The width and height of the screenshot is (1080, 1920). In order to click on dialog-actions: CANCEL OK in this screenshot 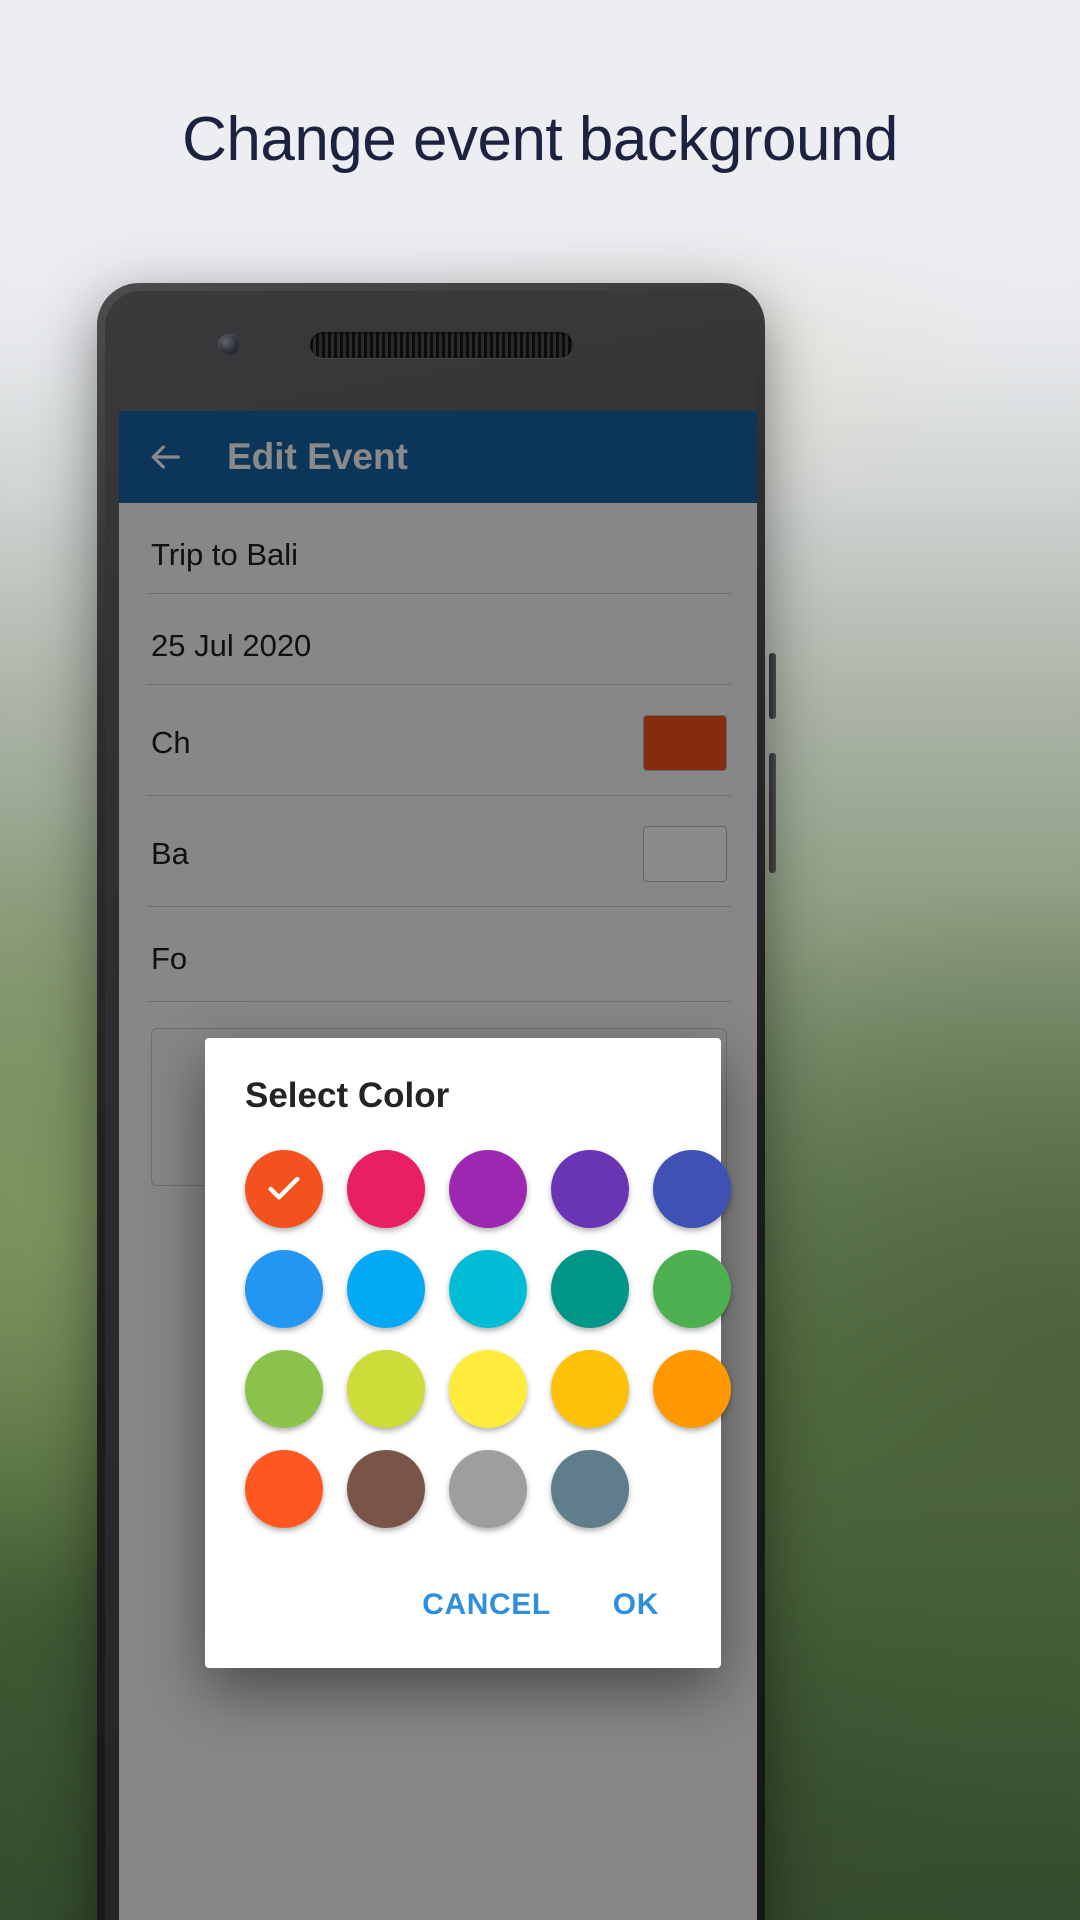, I will do `click(463, 1611)`.